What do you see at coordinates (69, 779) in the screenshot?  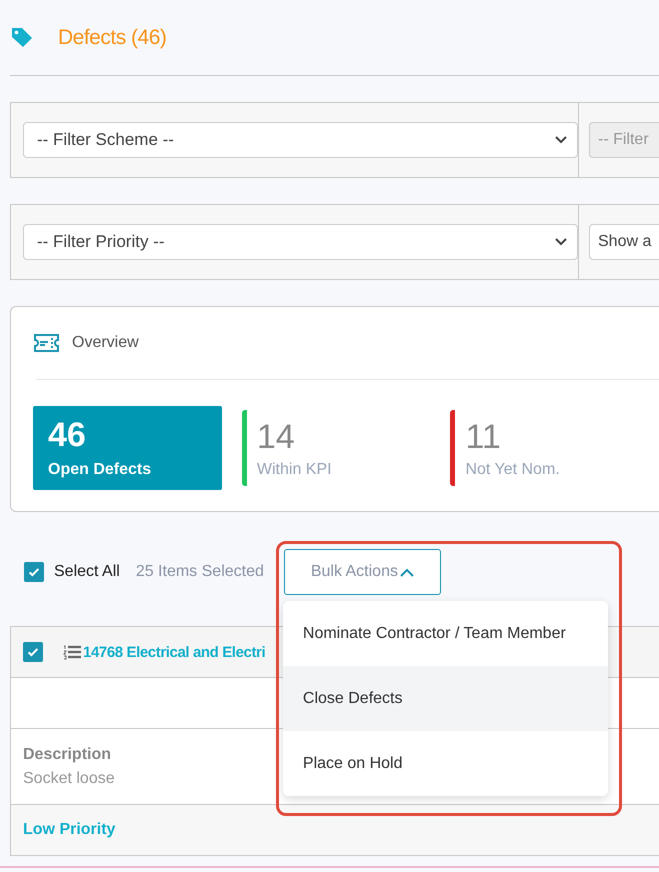 I see `description-text: Socket loose` at bounding box center [69, 779].